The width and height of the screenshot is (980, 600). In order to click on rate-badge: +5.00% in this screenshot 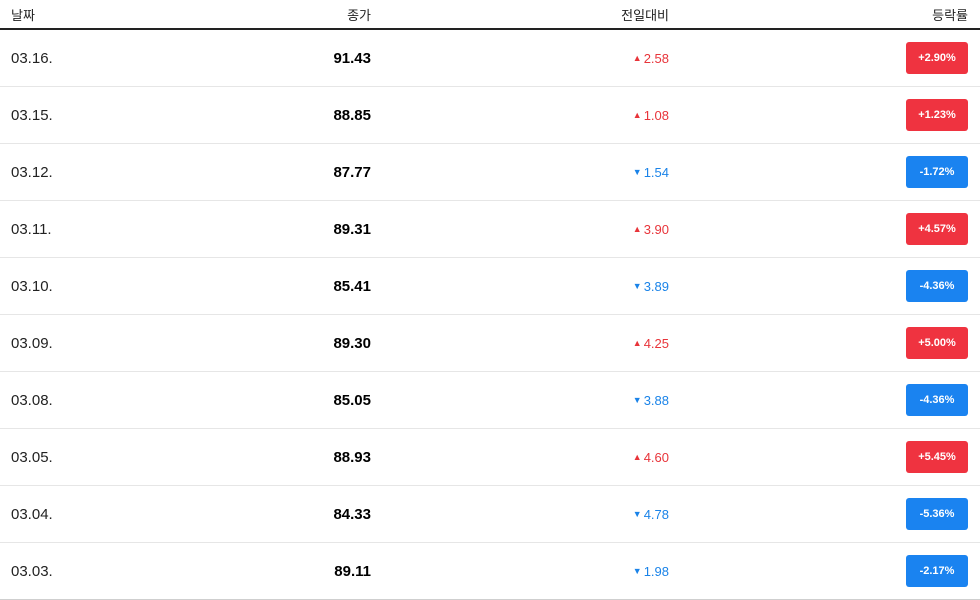, I will do `click(937, 343)`.